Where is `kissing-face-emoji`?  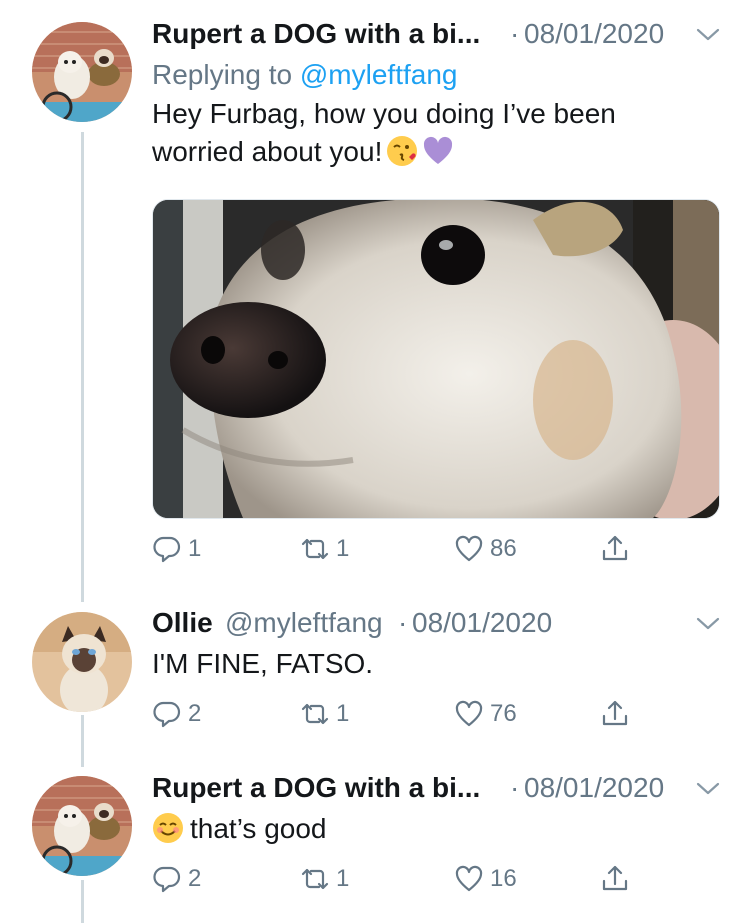
kissing-face-emoji is located at coordinates (402, 151).